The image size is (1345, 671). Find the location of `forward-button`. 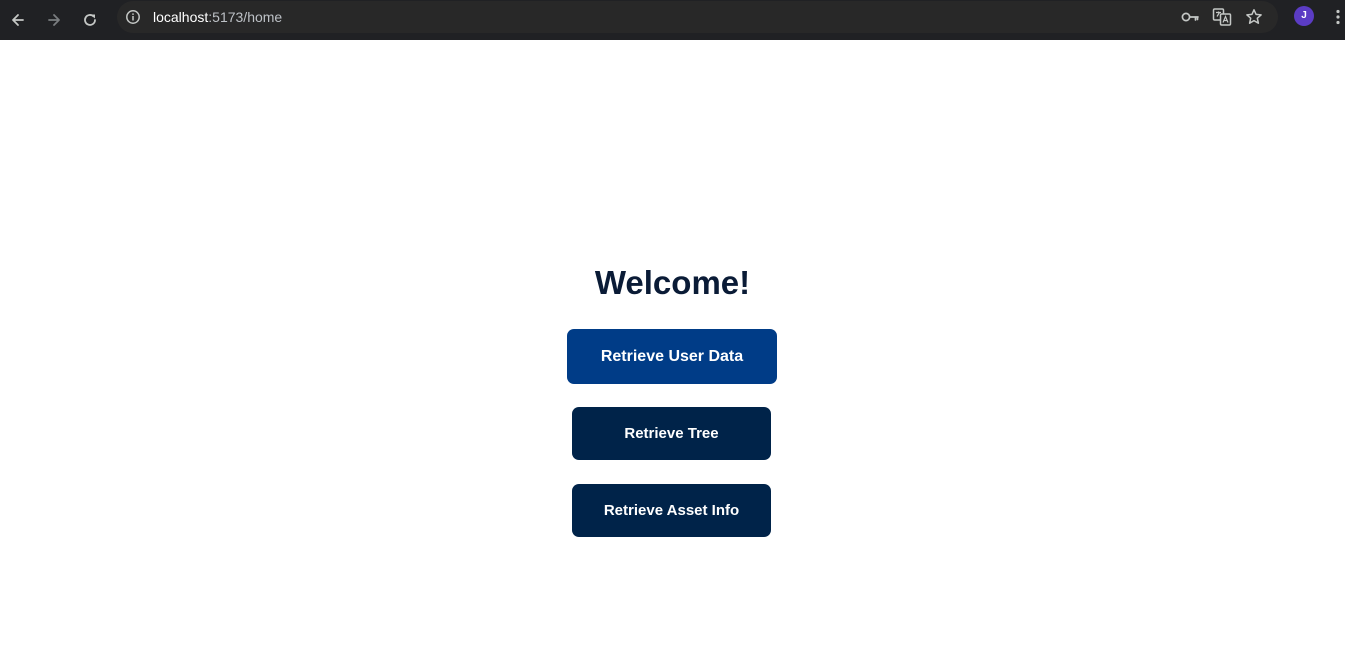

forward-button is located at coordinates (54, 20).